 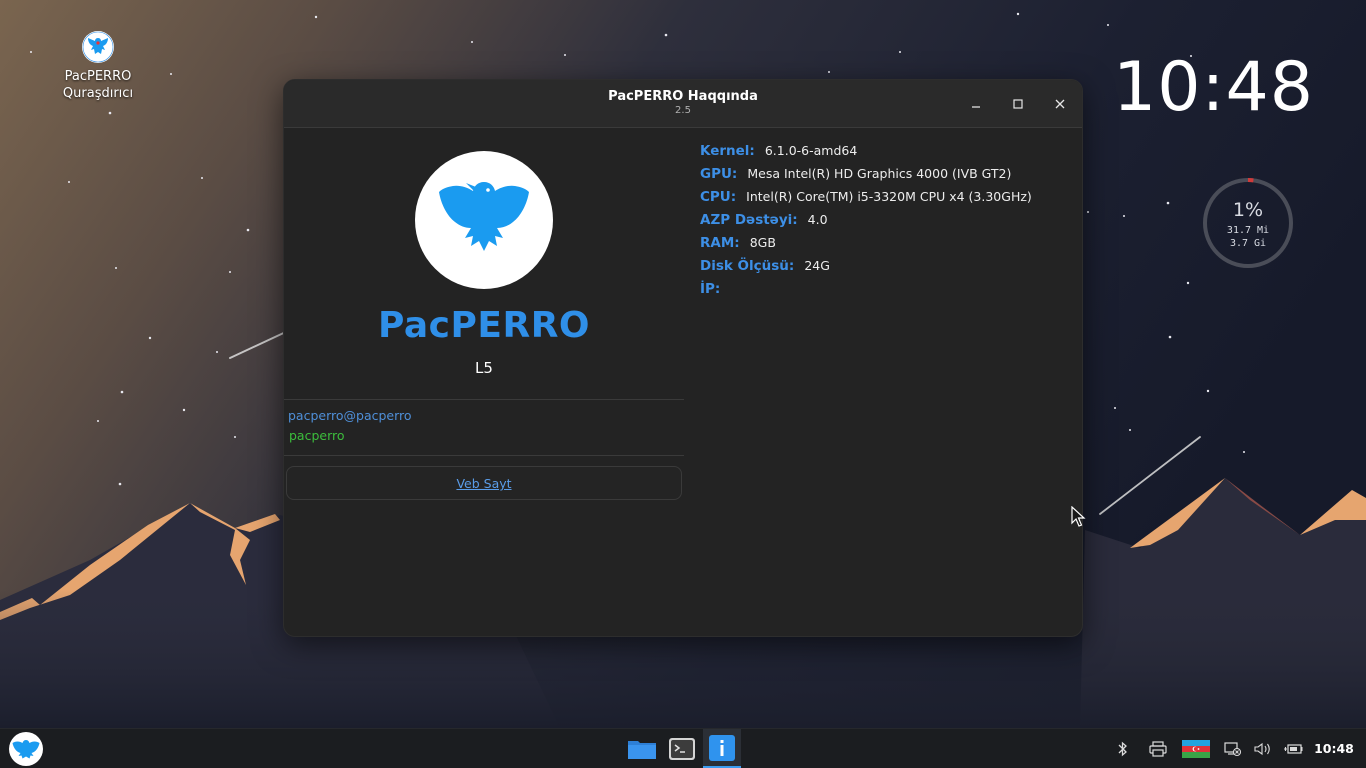 I want to click on terminal-icon, so click(x=682, y=749).